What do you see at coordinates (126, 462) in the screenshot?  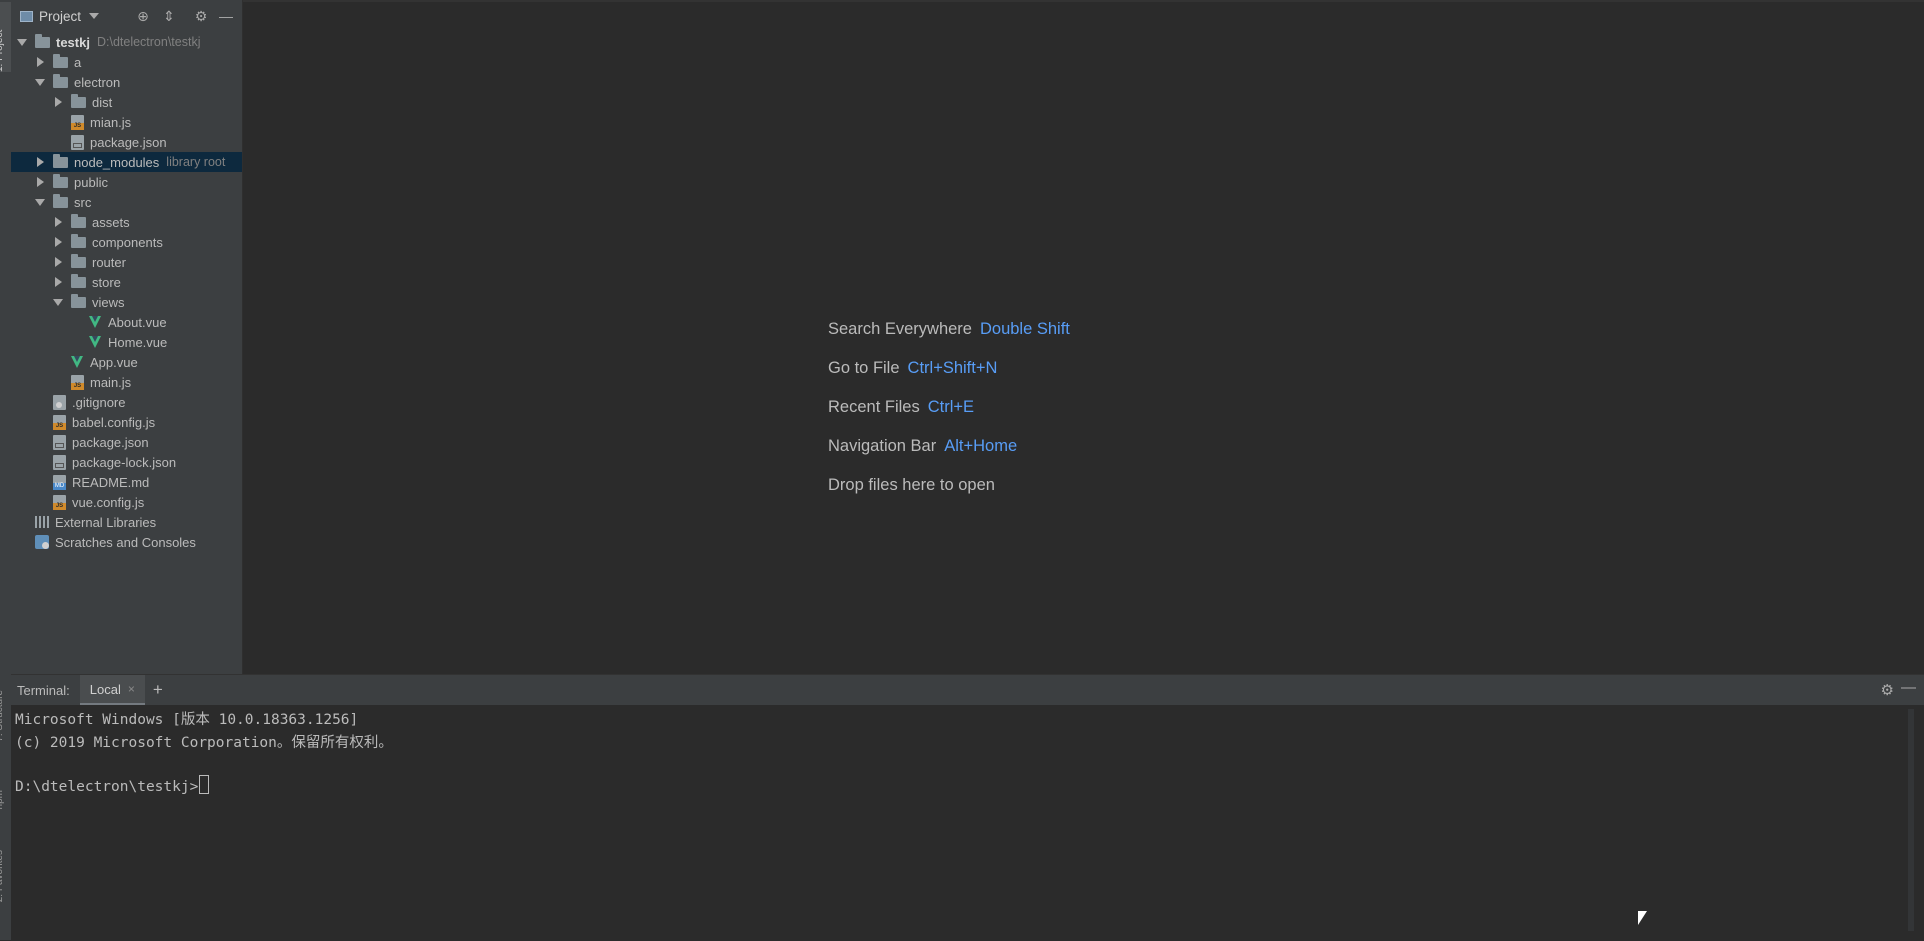 I see `tree-item: package-lock.json` at bounding box center [126, 462].